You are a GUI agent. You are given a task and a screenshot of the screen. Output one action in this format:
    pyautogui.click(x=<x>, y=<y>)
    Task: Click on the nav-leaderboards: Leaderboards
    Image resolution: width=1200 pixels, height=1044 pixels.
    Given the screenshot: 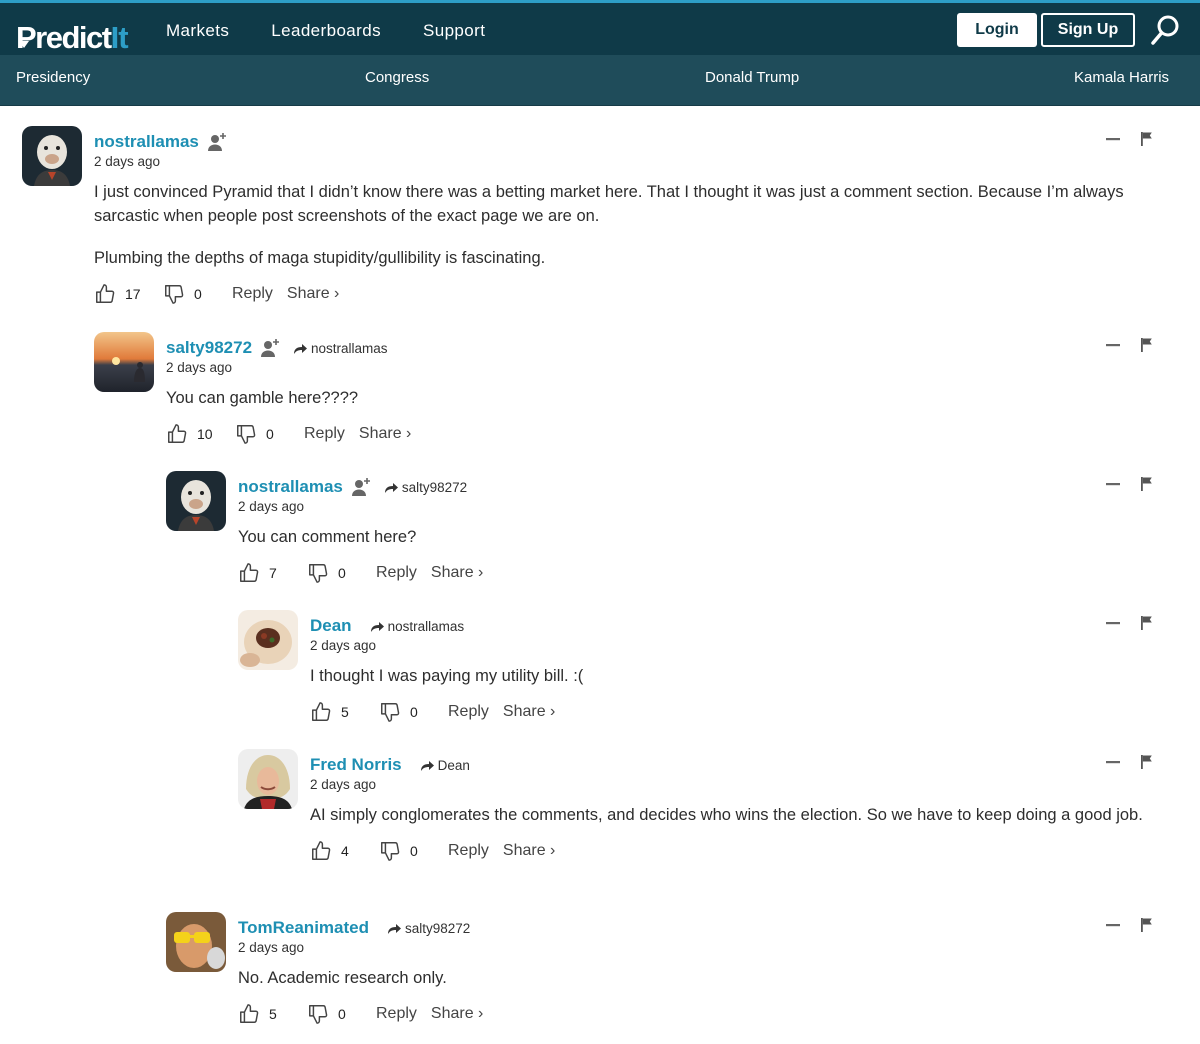 What is the action you would take?
    pyautogui.click(x=326, y=31)
    